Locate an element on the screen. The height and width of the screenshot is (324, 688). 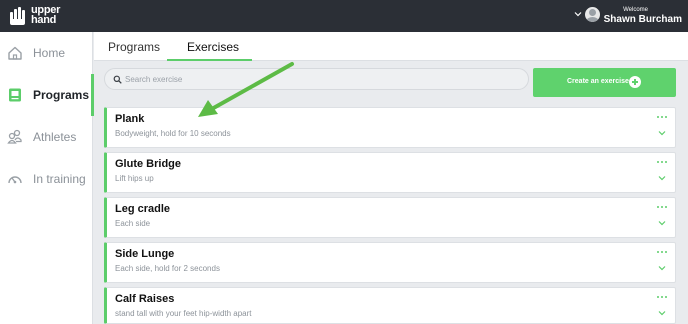
home-icon is located at coordinates (15, 53).